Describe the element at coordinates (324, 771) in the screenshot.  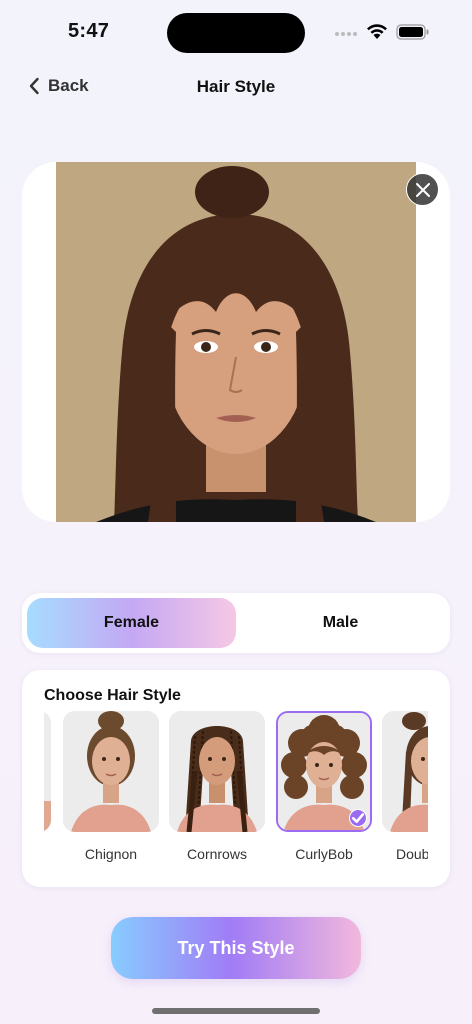
I see `hair-style-thumbnail-selected` at that location.